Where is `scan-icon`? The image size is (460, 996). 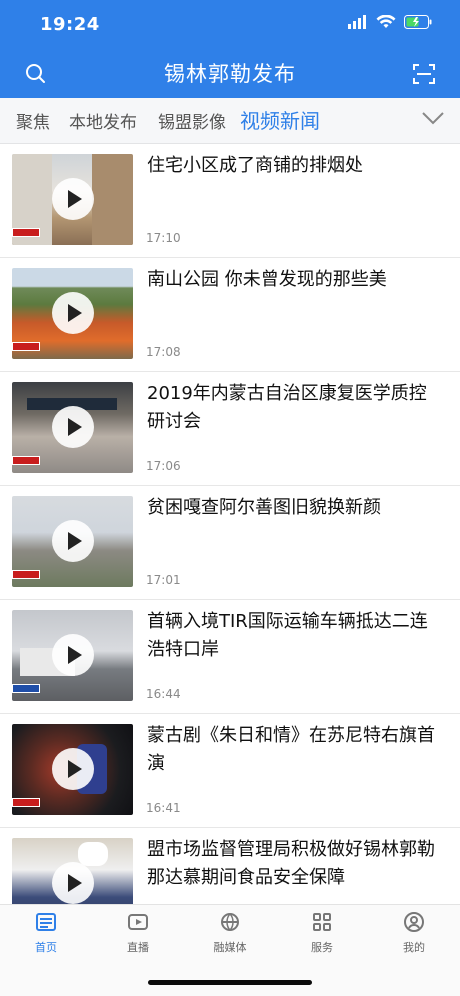 scan-icon is located at coordinates (424, 74).